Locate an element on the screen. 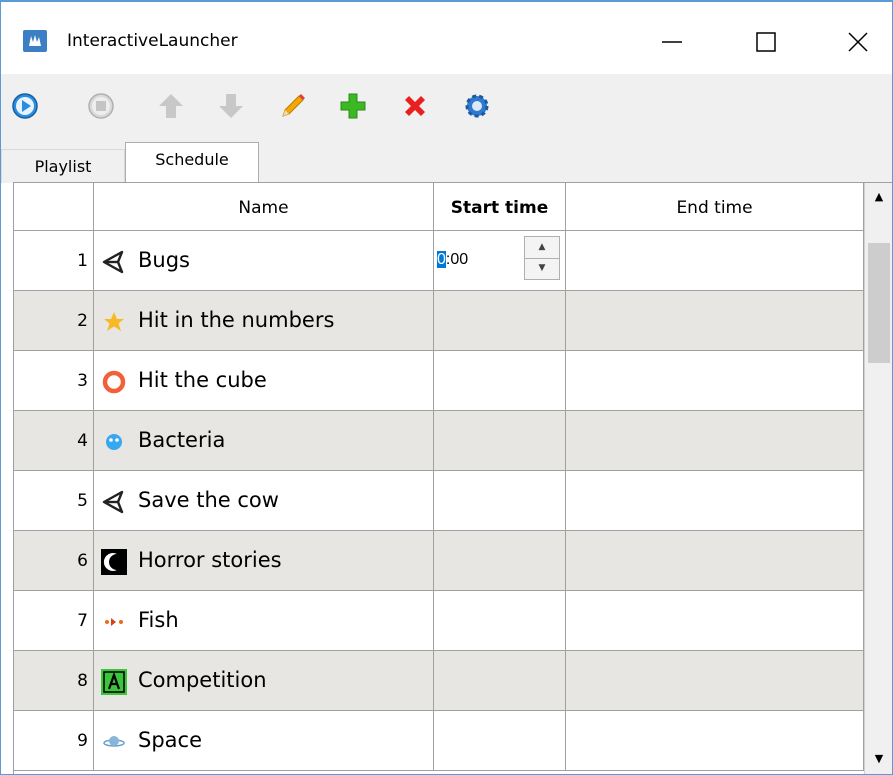 This screenshot has height=775, width=893. row-number-cell: 5 is located at coordinates (54, 501).